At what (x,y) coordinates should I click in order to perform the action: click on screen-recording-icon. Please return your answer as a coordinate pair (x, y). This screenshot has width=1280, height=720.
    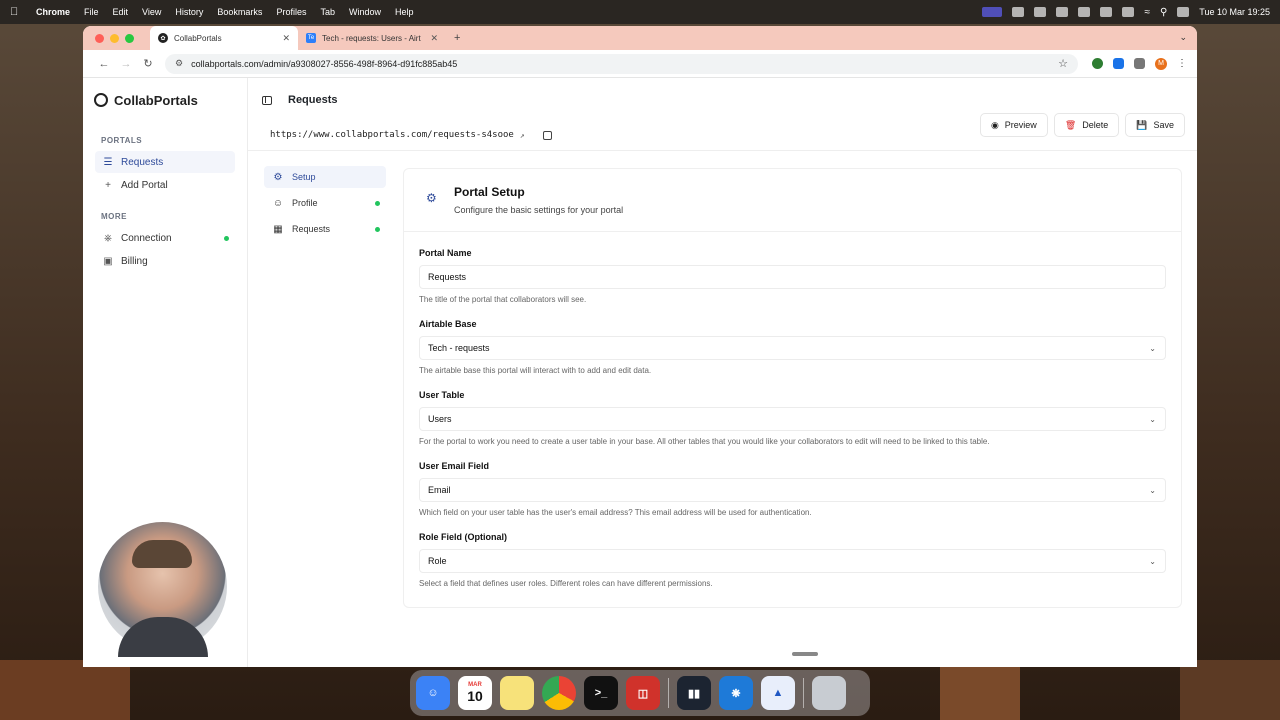
    Looking at the image, I should click on (992, 12).